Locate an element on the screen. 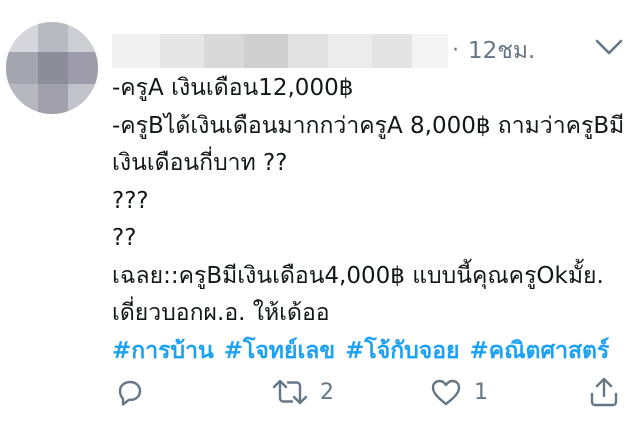 This screenshot has width=640, height=440. hashtag-link: #โจ้กับจอย is located at coordinates (402, 351).